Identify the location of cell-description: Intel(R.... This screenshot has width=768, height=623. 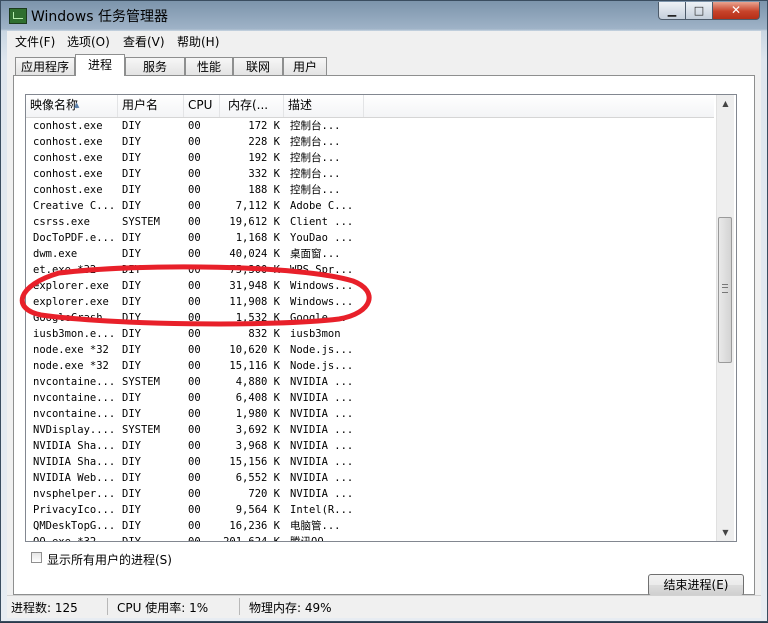
(322, 510).